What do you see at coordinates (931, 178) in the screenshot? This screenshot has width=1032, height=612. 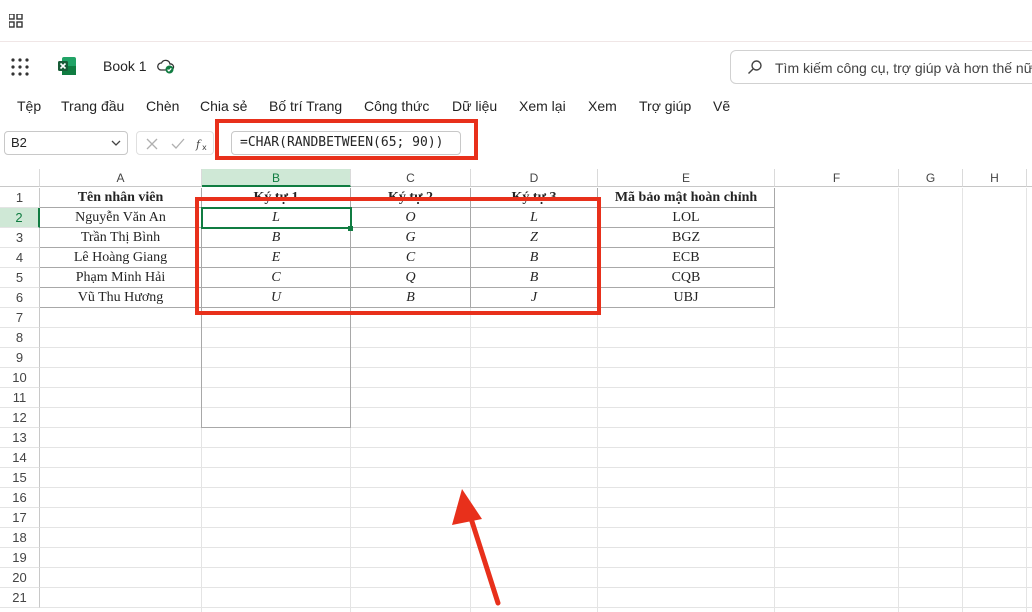 I see `column-header-g: G` at bounding box center [931, 178].